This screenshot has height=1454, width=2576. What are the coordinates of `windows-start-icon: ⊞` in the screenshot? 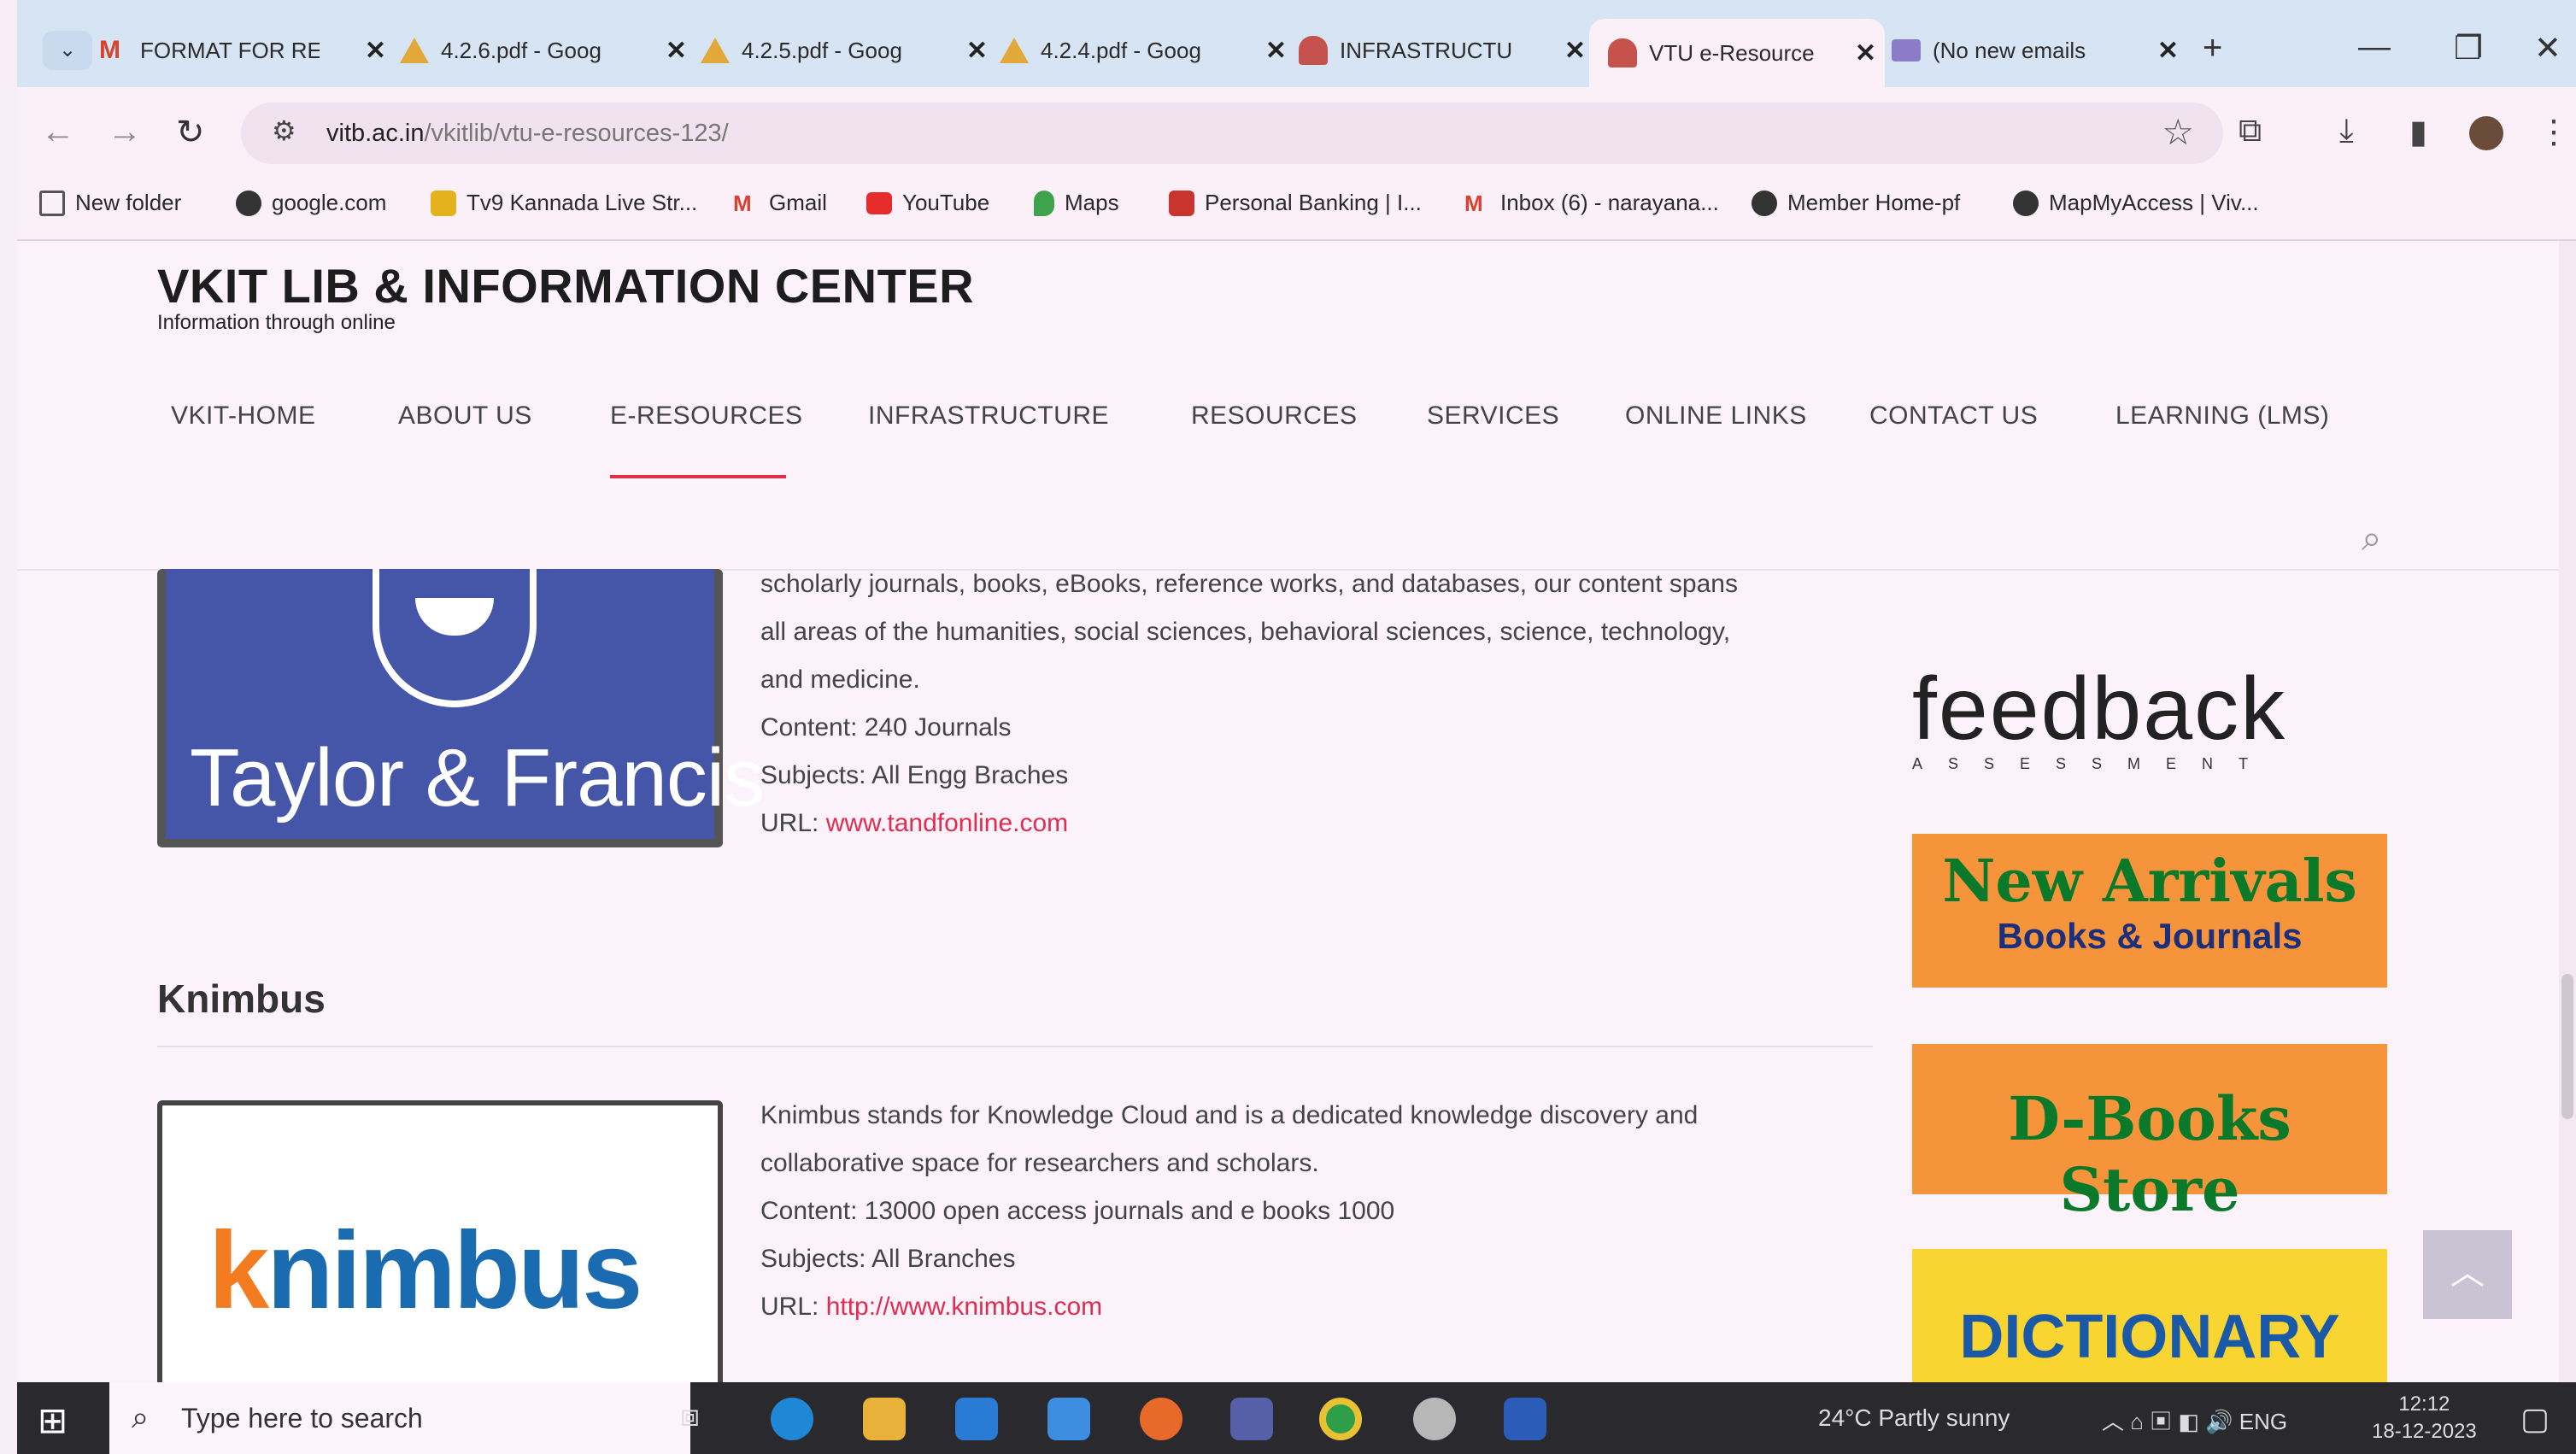 It's located at (52, 1420).